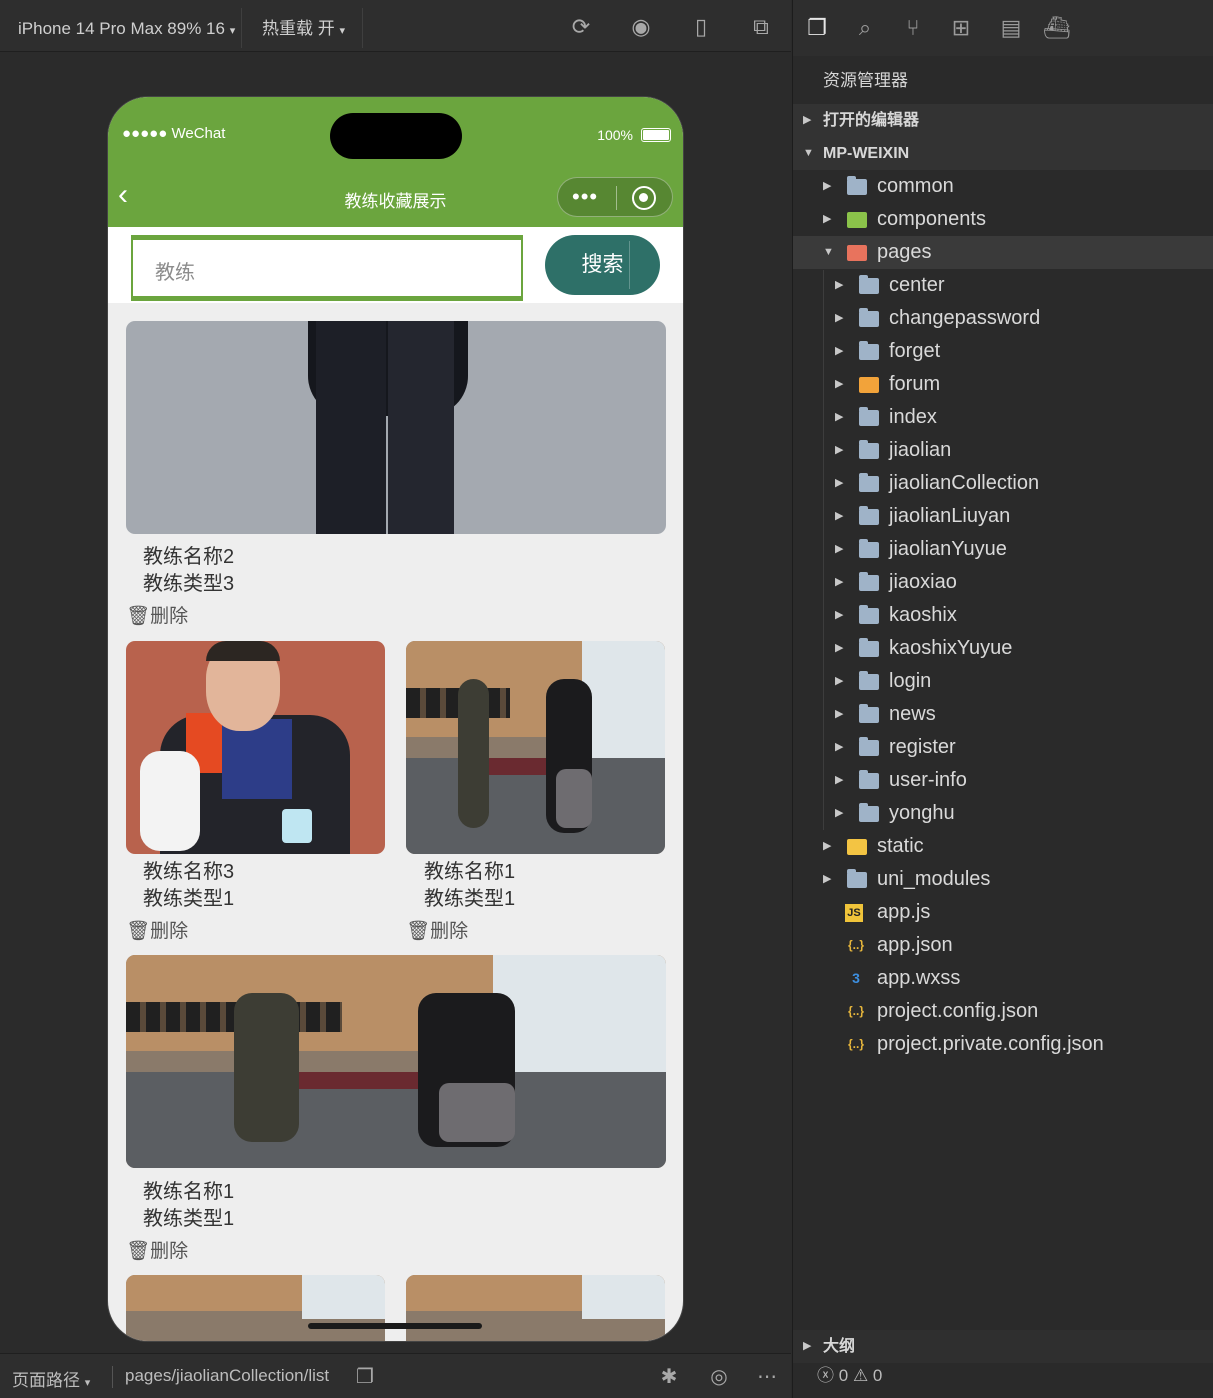 The image size is (1213, 1398). I want to click on tree-item-app-wxss: 3 app.wxss, so click(1003, 978).